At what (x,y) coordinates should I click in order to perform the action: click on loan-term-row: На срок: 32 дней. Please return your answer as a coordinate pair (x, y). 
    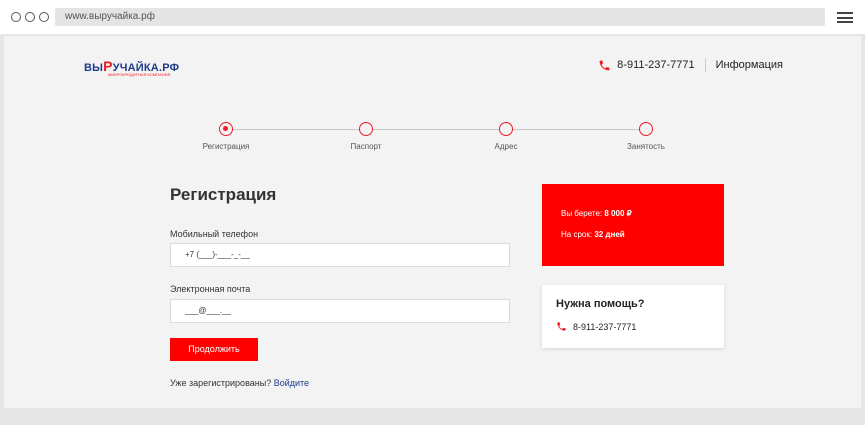
    Looking at the image, I should click on (642, 234).